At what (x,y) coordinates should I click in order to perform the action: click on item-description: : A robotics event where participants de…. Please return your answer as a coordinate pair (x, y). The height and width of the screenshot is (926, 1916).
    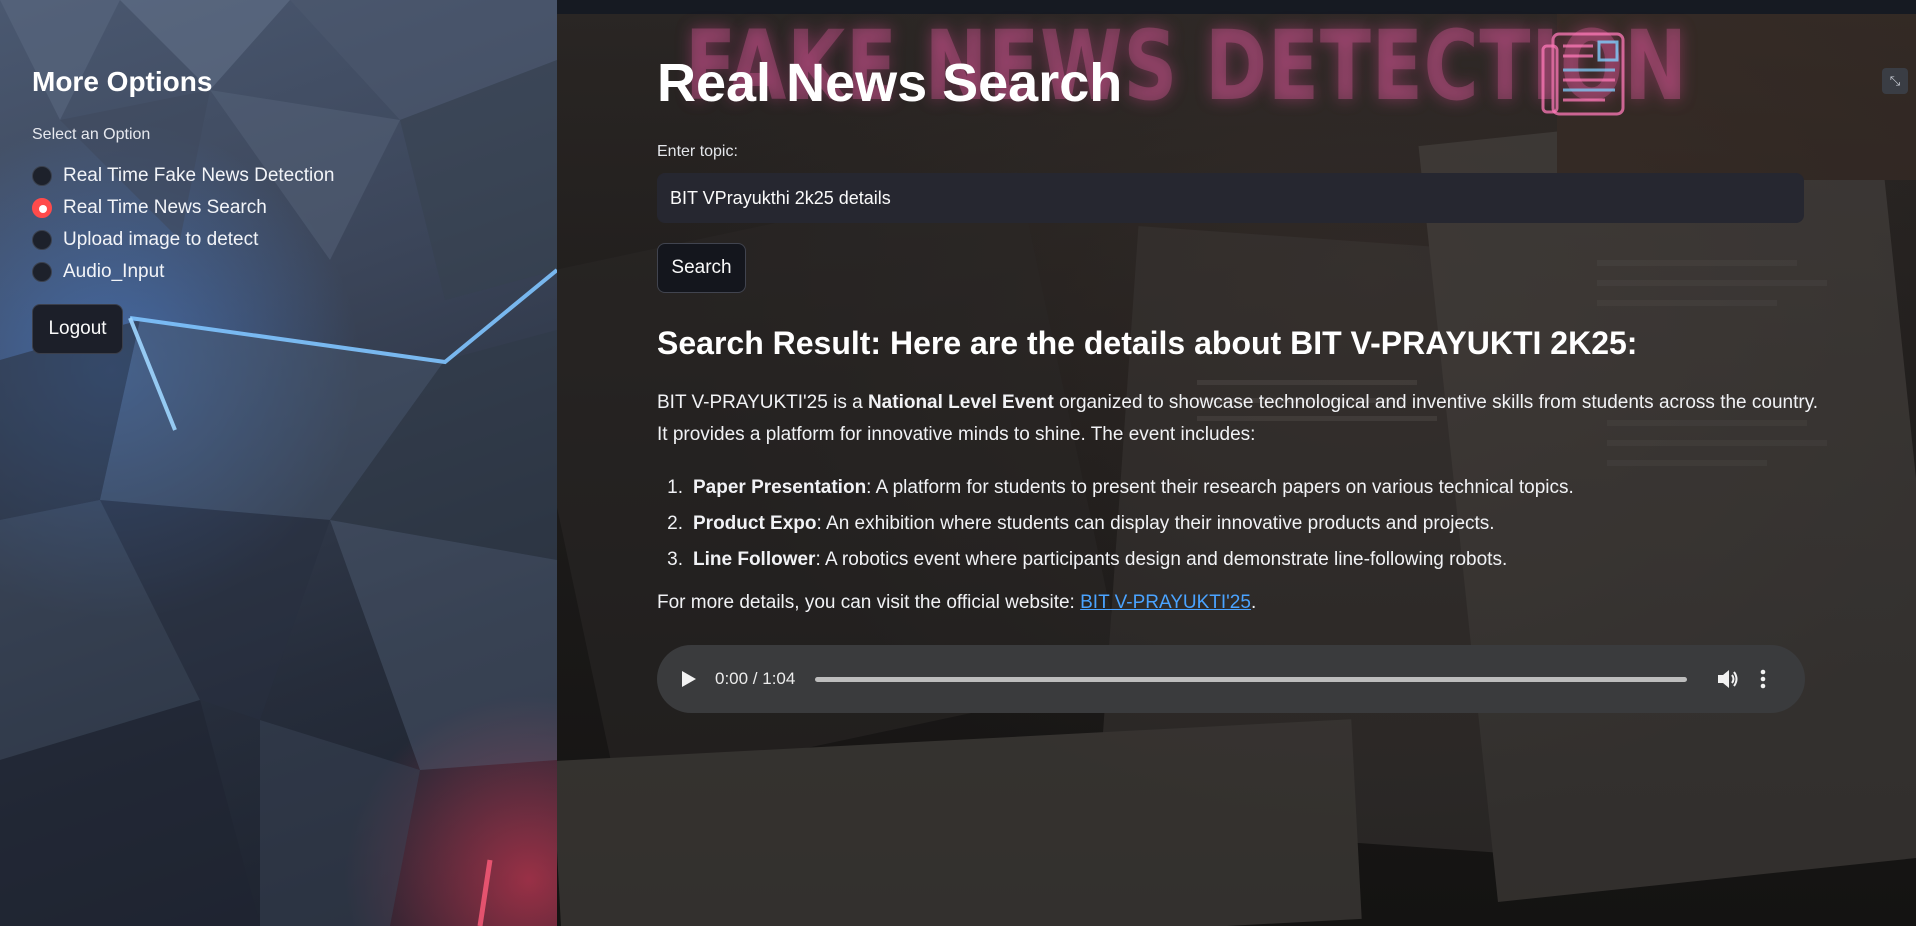
    Looking at the image, I should click on (1161, 559).